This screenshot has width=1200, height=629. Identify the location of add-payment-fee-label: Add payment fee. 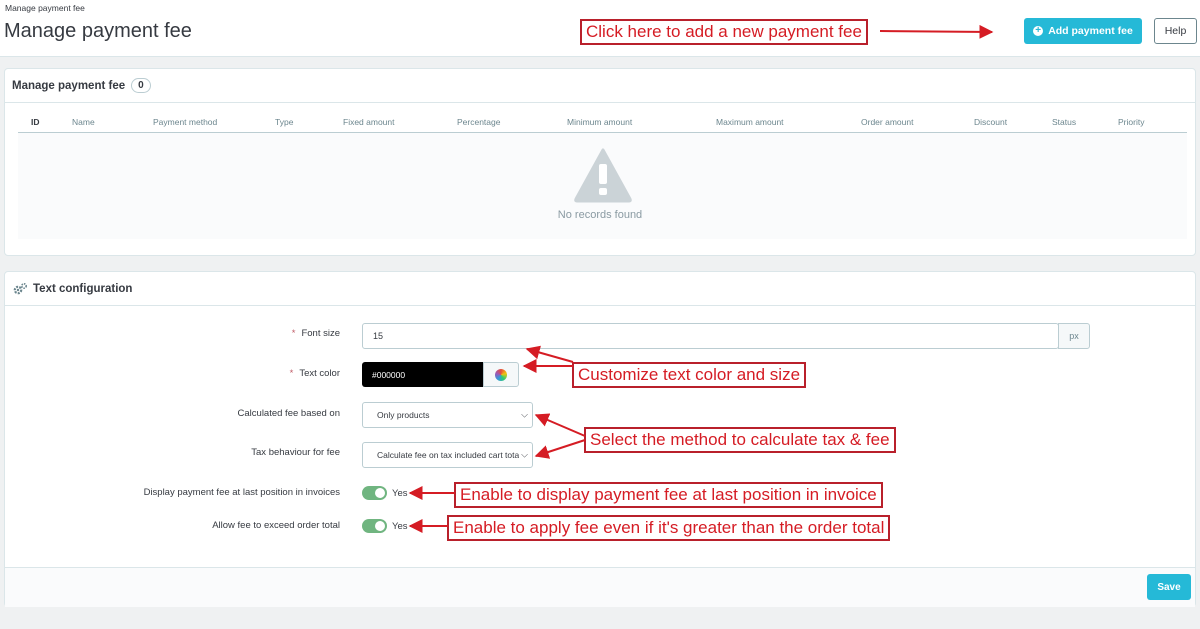
(1090, 31).